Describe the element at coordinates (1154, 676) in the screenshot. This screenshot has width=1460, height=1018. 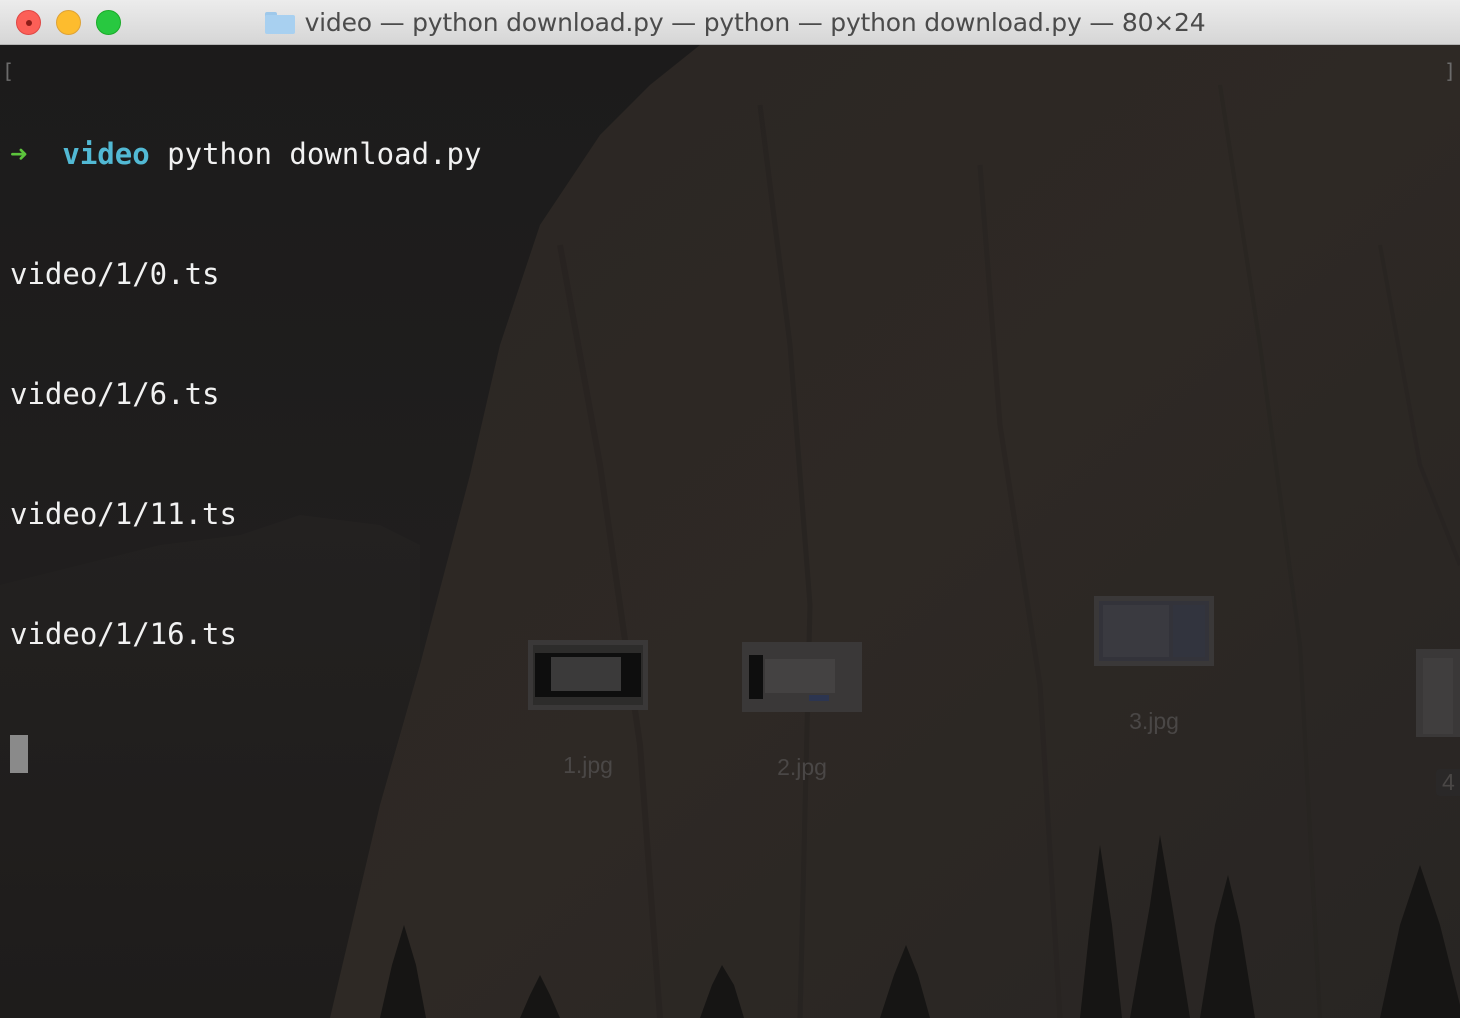
I see `desktop-file-icon: 3.jpg` at that location.